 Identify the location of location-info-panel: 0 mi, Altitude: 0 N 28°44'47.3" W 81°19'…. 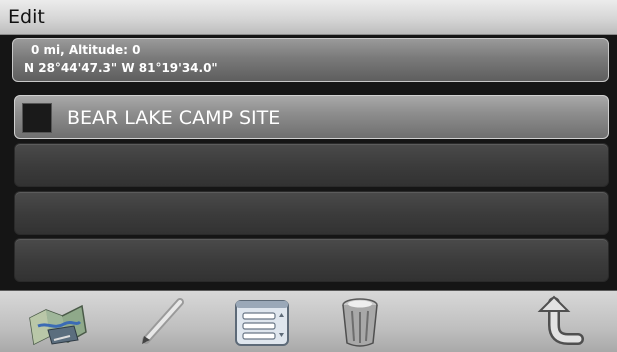
(310, 60).